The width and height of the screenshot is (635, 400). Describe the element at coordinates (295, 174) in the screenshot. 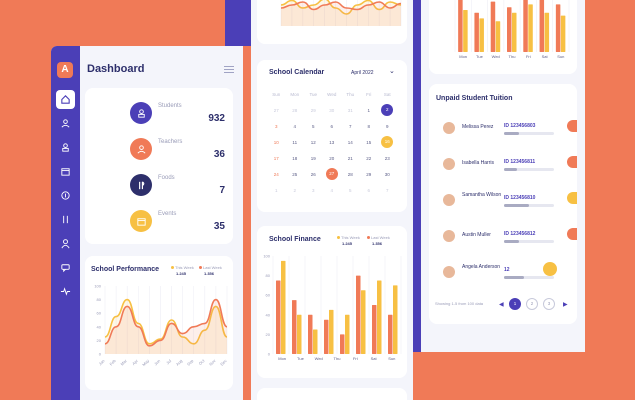

I see `calendar-day: 25` at that location.